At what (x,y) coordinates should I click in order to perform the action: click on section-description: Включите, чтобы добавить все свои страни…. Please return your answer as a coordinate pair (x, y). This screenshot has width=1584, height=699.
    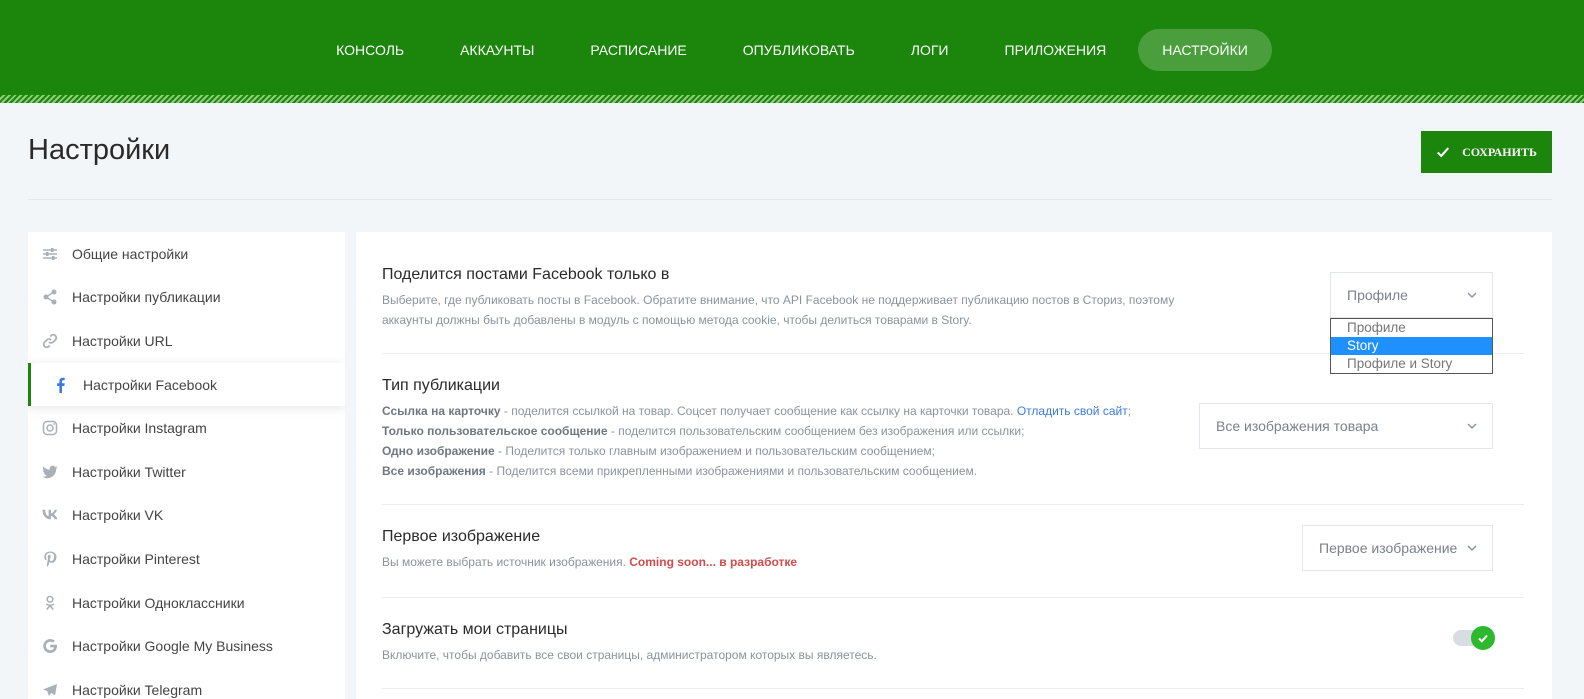
    Looking at the image, I should click on (629, 655).